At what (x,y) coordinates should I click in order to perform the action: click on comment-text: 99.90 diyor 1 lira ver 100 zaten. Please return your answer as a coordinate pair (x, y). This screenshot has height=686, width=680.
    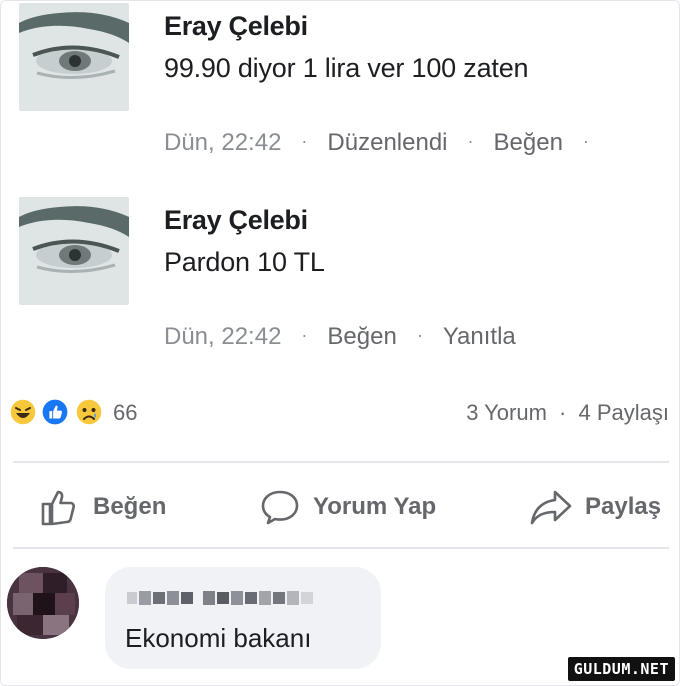
    Looking at the image, I should click on (346, 68).